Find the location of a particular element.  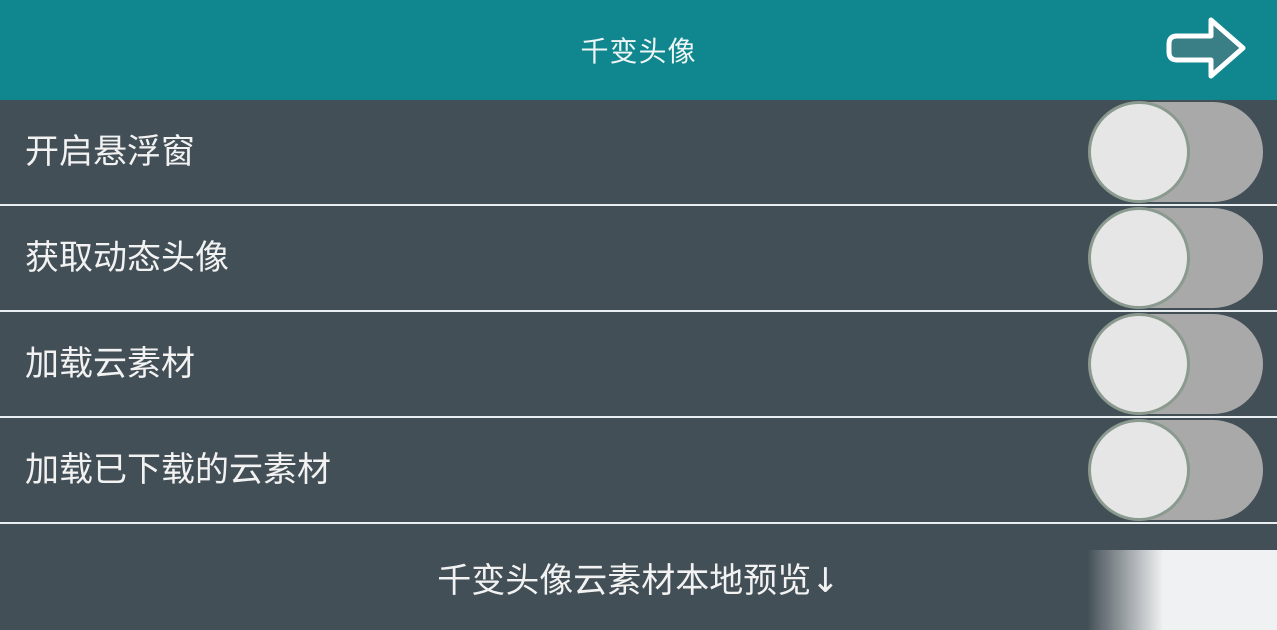

setting-label: 加载已下载的云素材 is located at coordinates (178, 470).